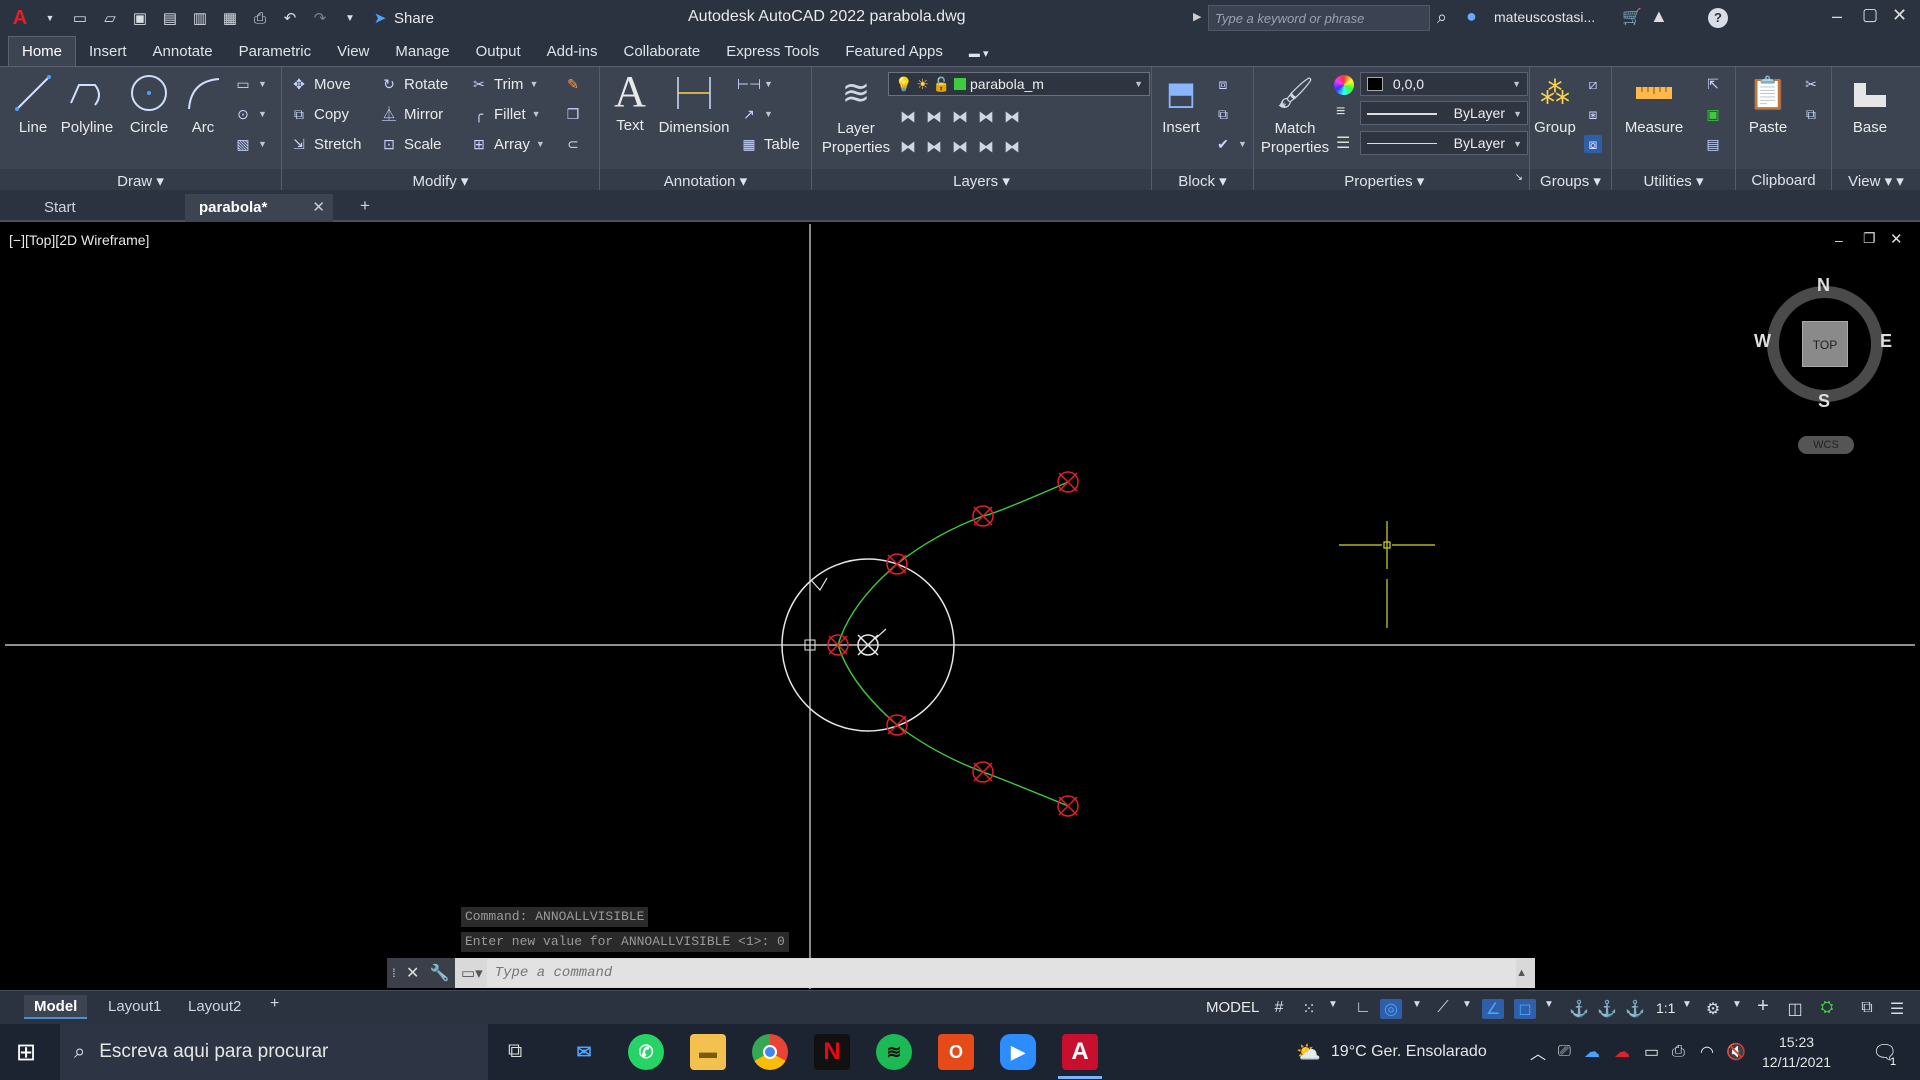 The image size is (1920, 1080). What do you see at coordinates (1713, 114) in the screenshot?
I see `select-all-tool: ▣` at bounding box center [1713, 114].